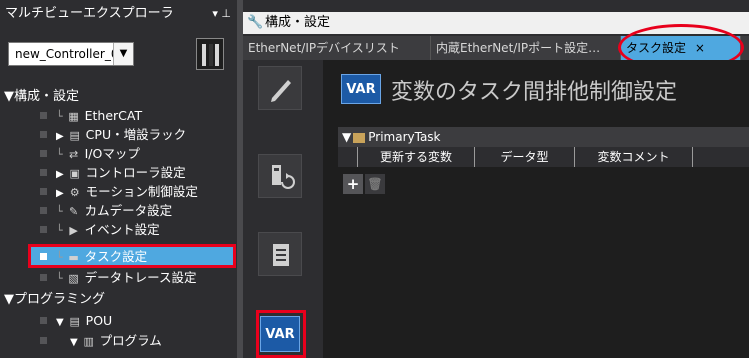 This screenshot has height=358, width=749. I want to click on explorer-header: マルチビューエクスプローラ ▾ ⊥, so click(118, 13).